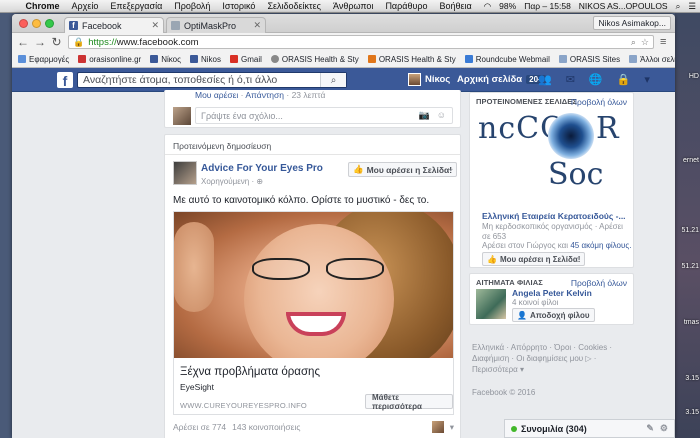 The height and width of the screenshot is (438, 700). Describe the element at coordinates (353, 6) in the screenshot. I see `menu-people: Άνθρωποι` at that location.